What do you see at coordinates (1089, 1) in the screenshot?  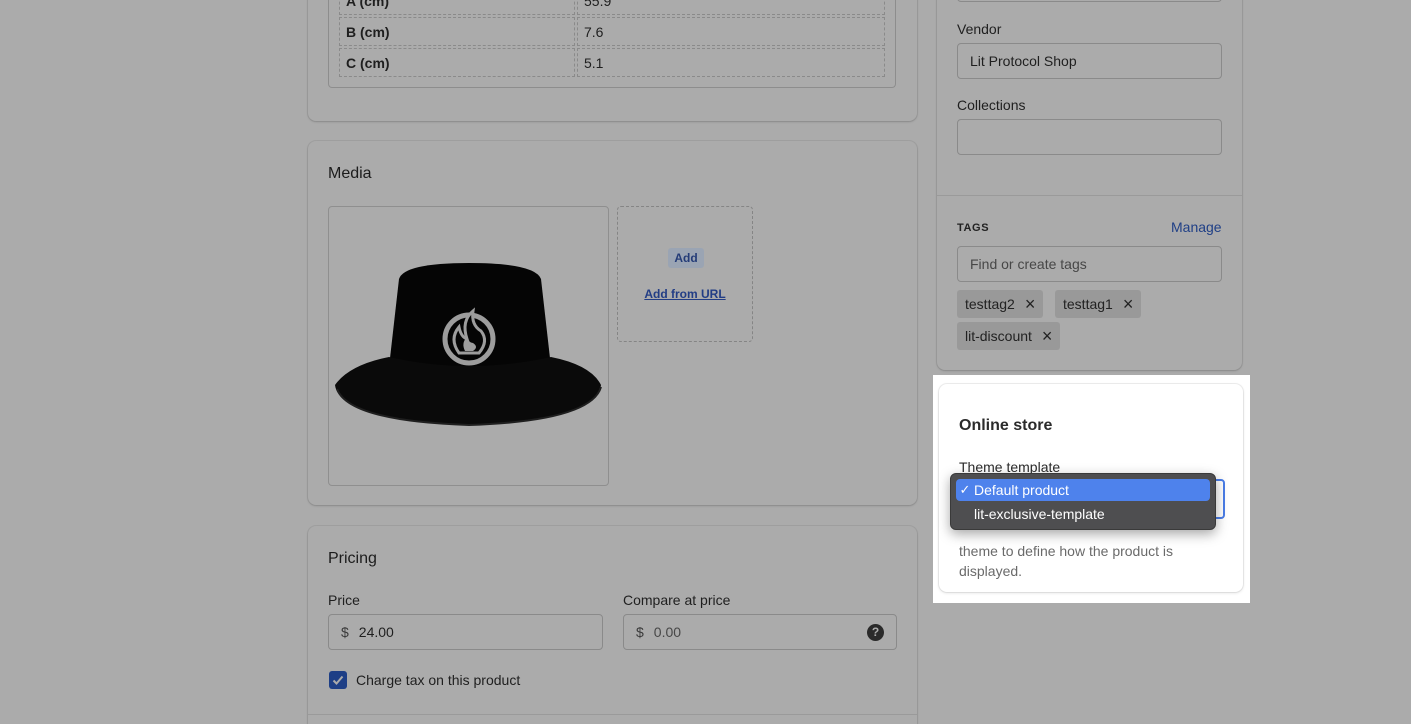 I see `product-type-input` at bounding box center [1089, 1].